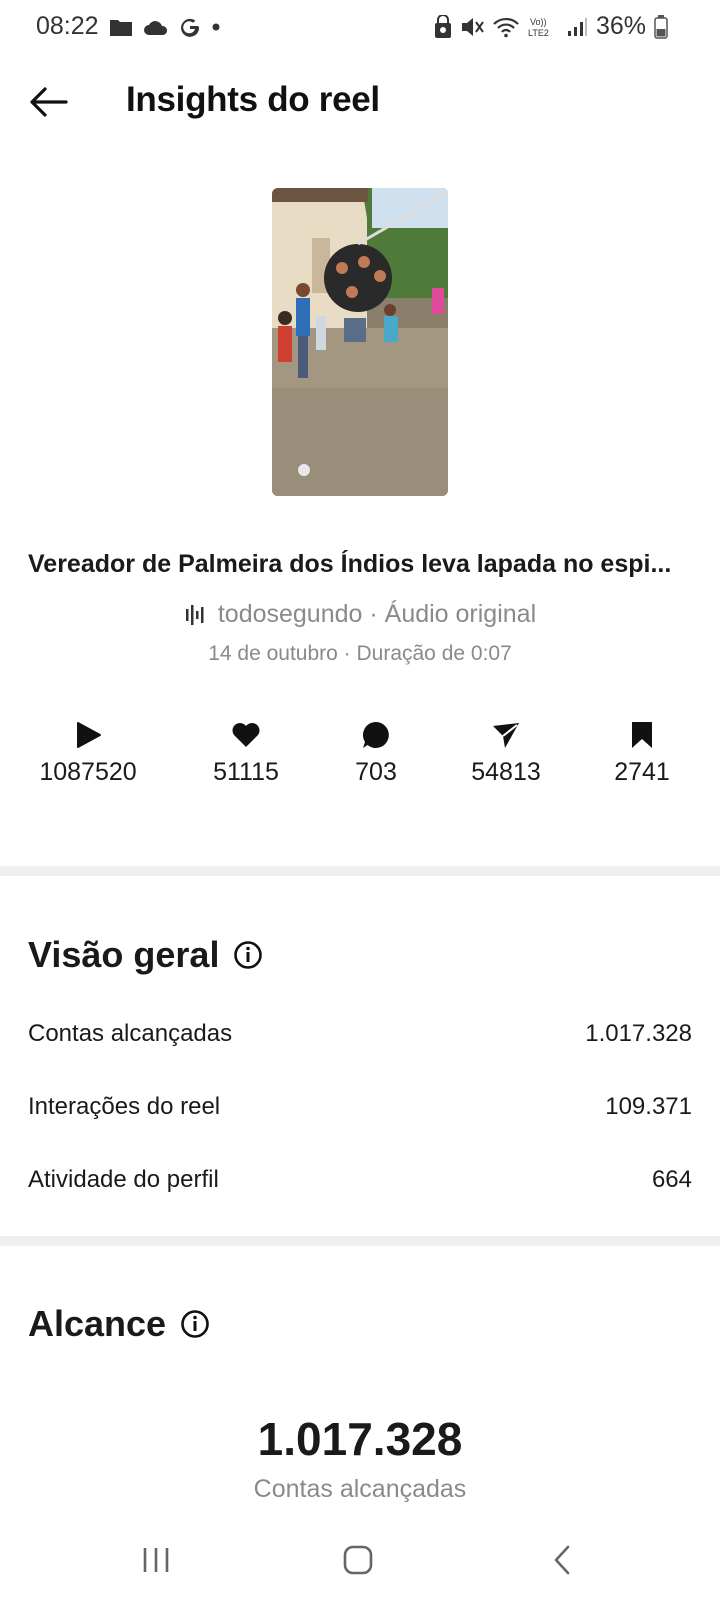  Describe the element at coordinates (97, 1323) in the screenshot. I see `reach-title: Alcance` at that location.